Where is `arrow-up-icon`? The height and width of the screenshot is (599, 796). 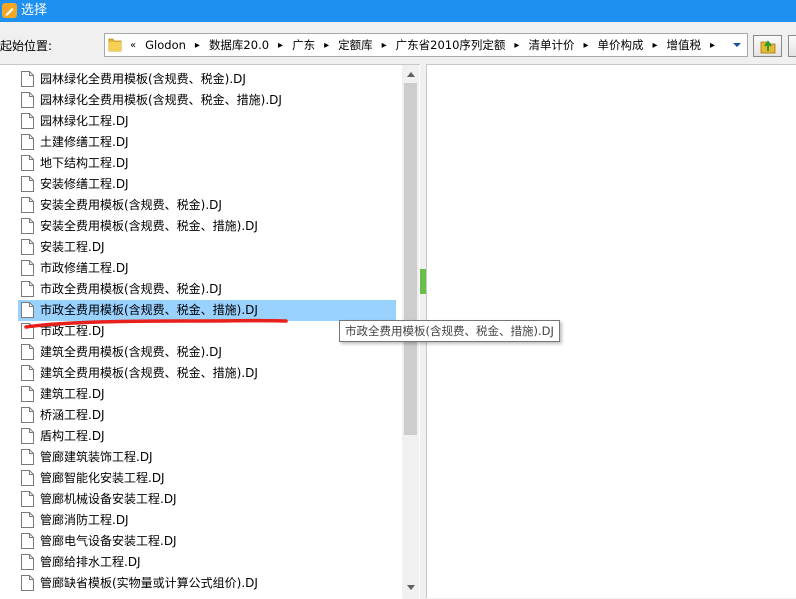 arrow-up-icon is located at coordinates (410, 74).